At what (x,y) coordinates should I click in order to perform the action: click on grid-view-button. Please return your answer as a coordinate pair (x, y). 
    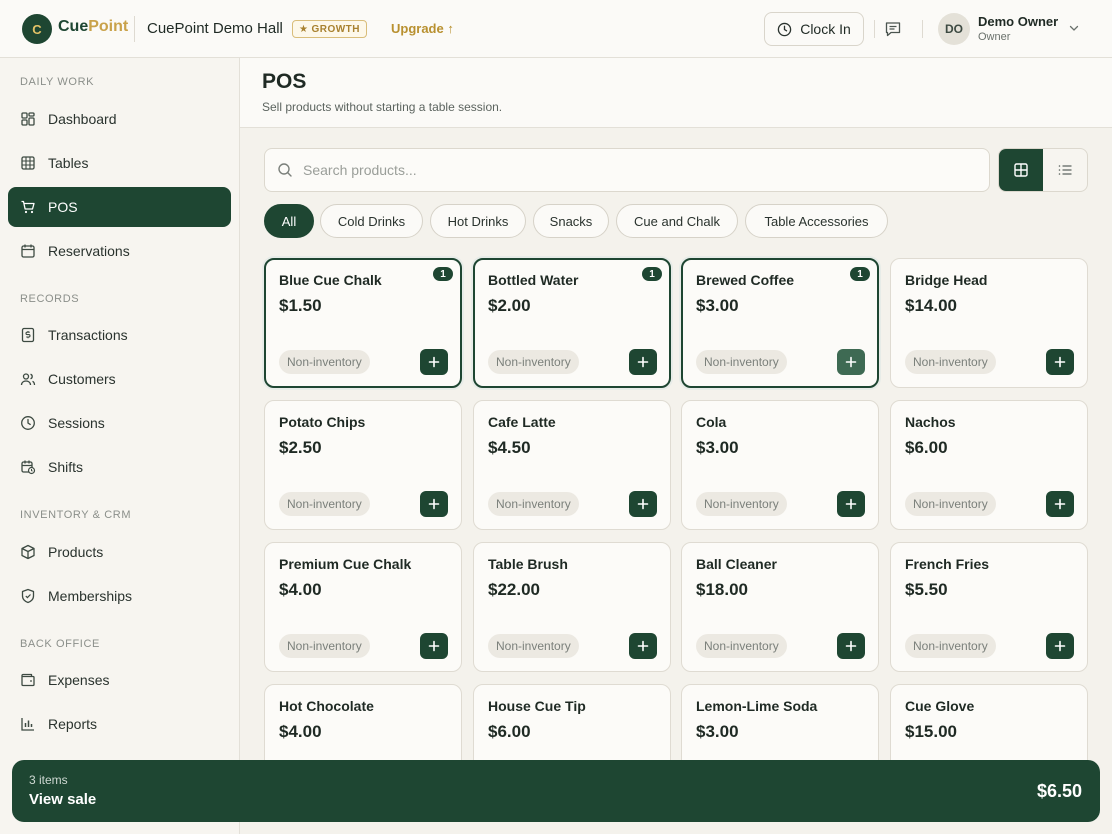
    Looking at the image, I should click on (1021, 170).